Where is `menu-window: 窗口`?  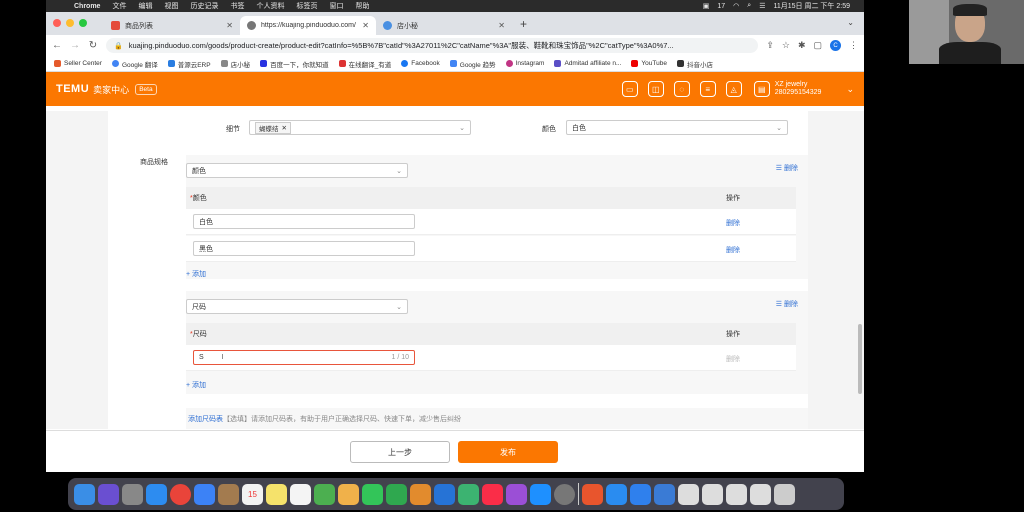 menu-window: 窗口 is located at coordinates (336, 6).